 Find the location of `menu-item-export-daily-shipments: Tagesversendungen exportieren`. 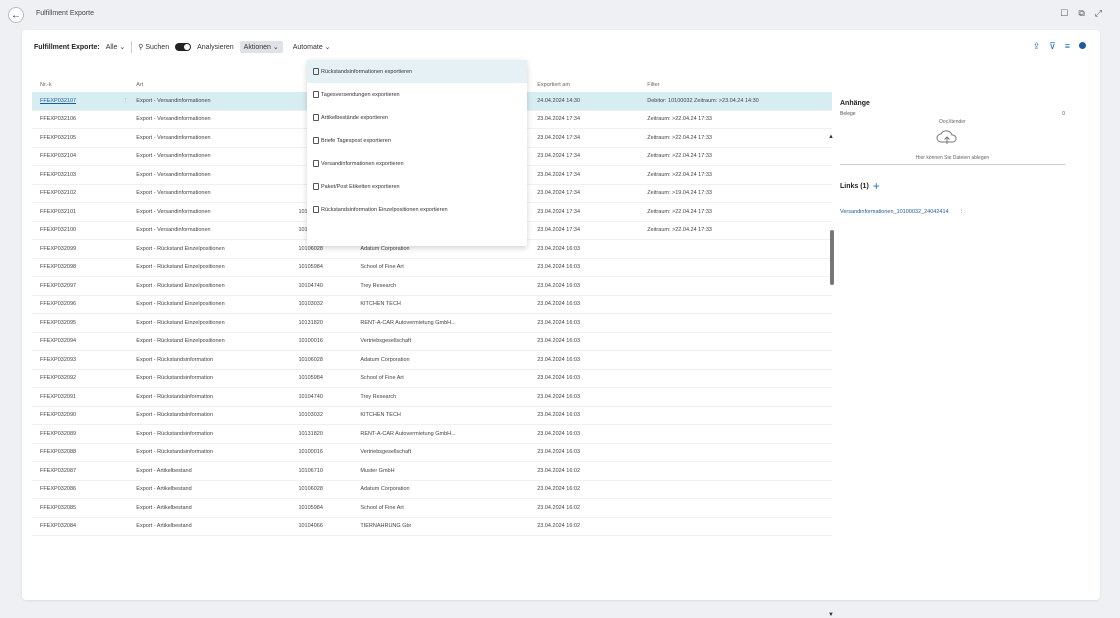

menu-item-export-daily-shipments: Tagesversendungen exportieren is located at coordinates (417, 94).